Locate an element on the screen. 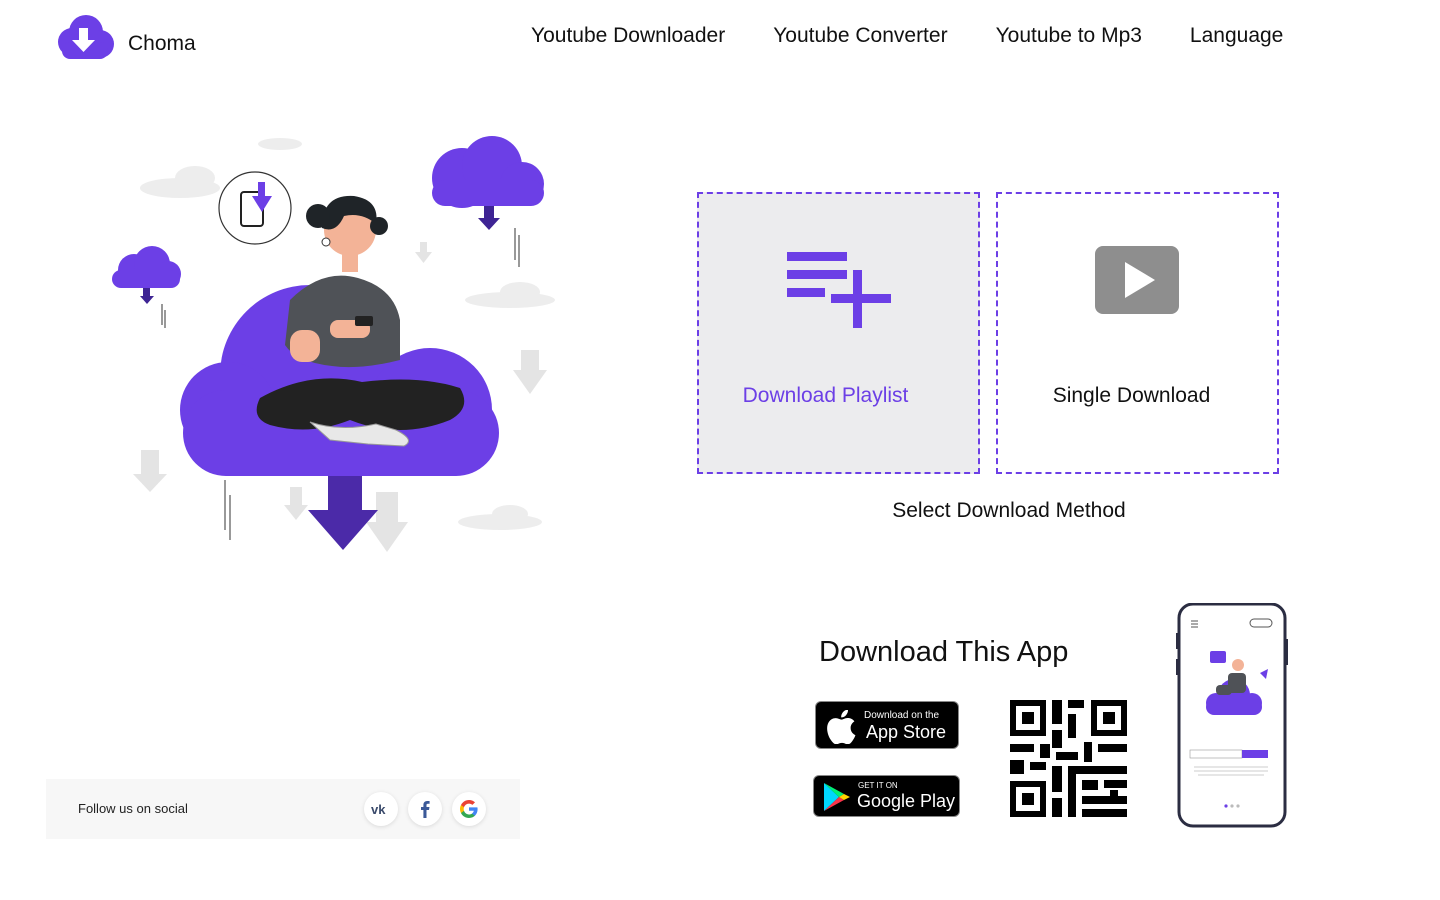 The width and height of the screenshot is (1440, 900). nav-language: Language is located at coordinates (1236, 36).